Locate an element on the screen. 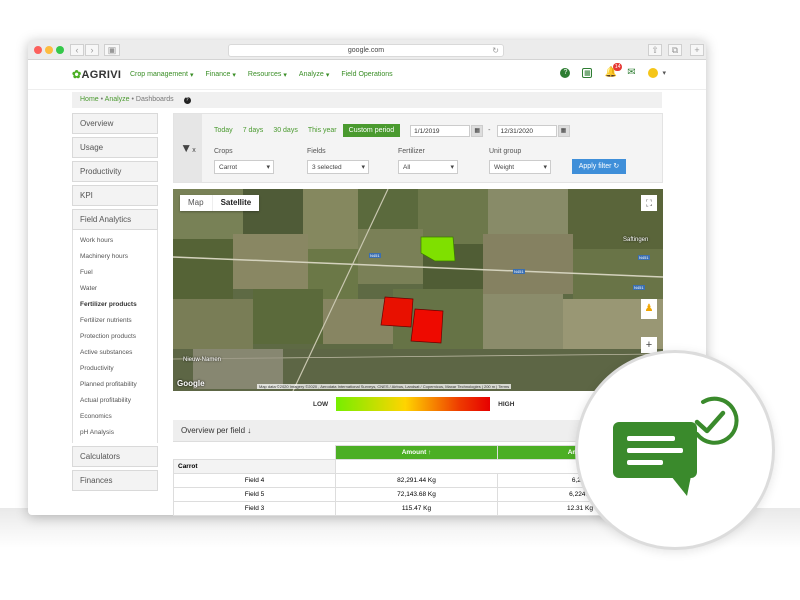 The height and width of the screenshot is (600, 800). maximize-dot is located at coordinates (60, 50).